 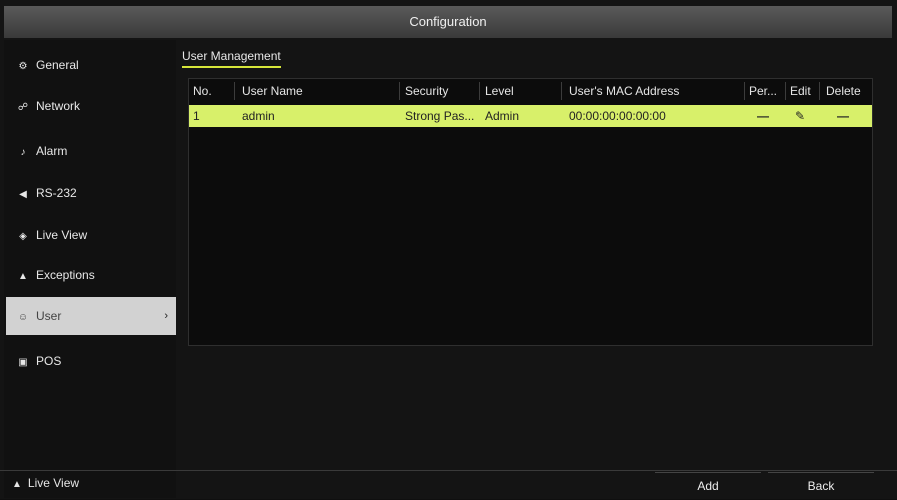 I want to click on live-view-button: ▲ Live View, so click(x=45, y=483).